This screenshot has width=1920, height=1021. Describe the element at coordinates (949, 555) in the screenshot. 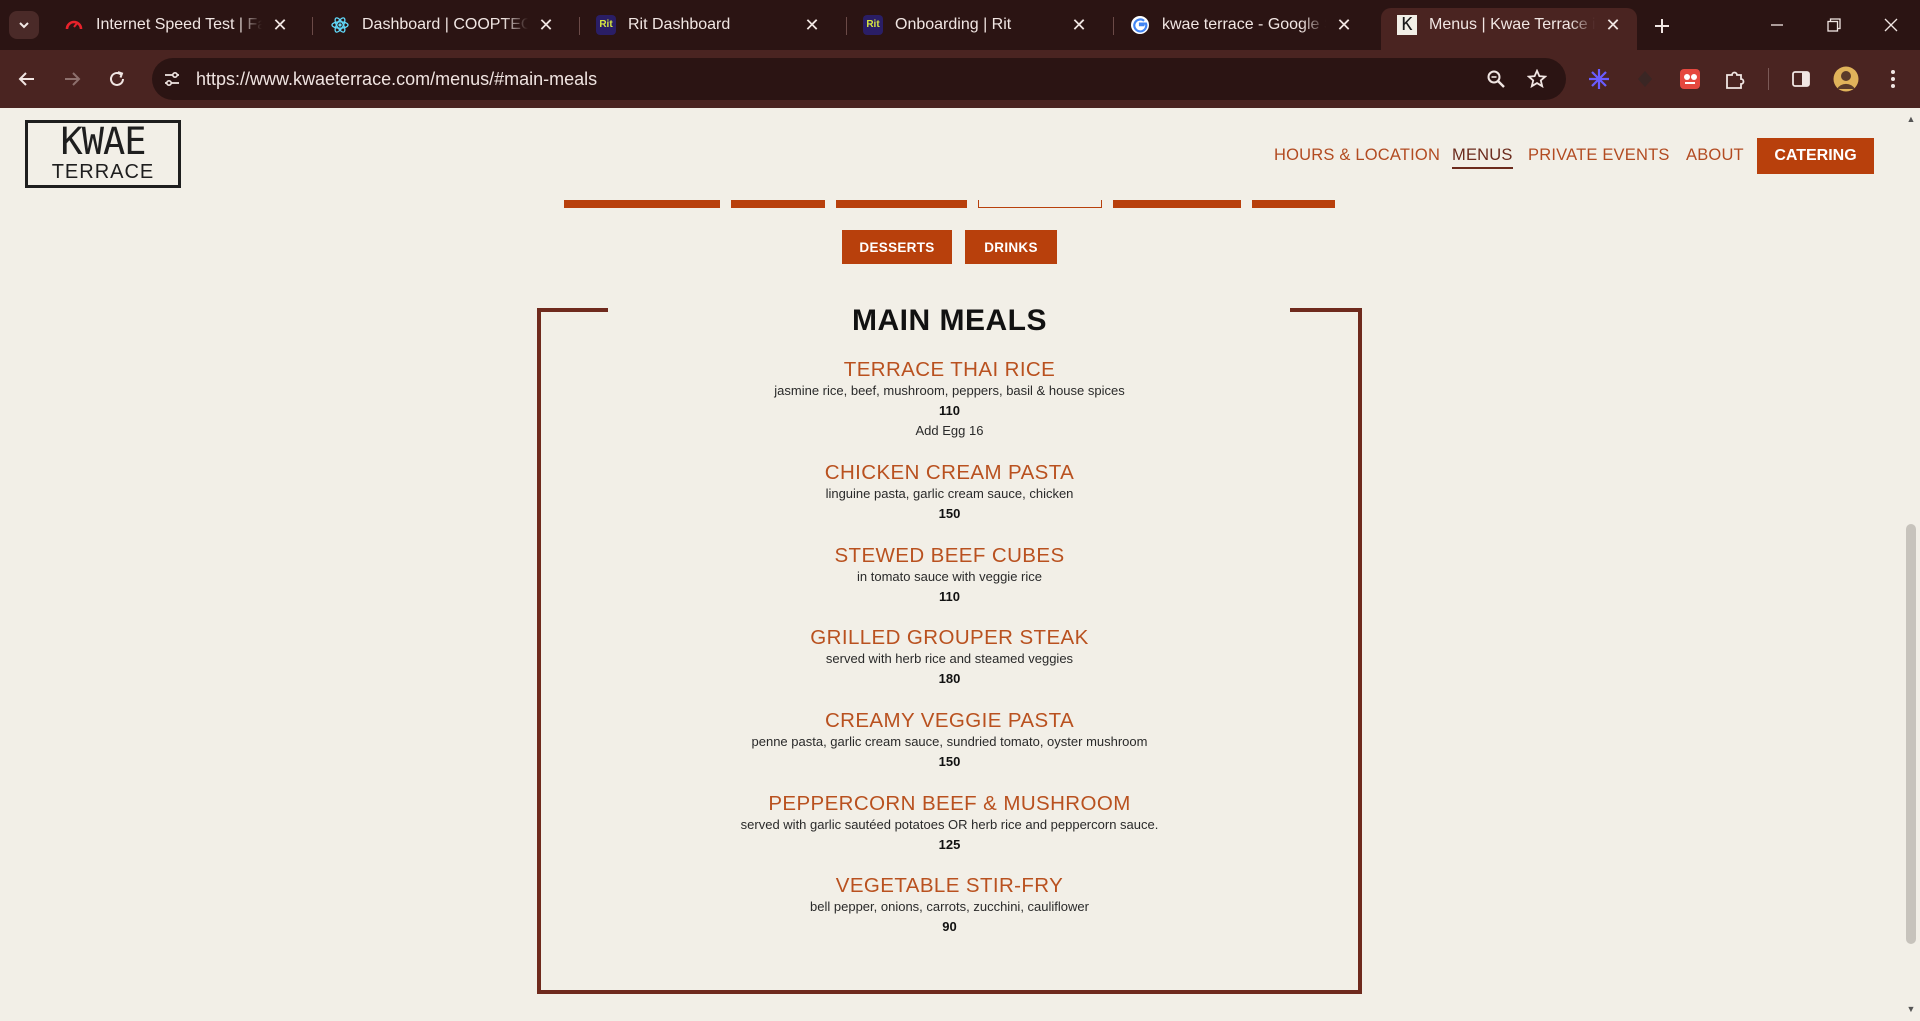

I see `menu-item-name: STEWED BEEF CUBES` at that location.